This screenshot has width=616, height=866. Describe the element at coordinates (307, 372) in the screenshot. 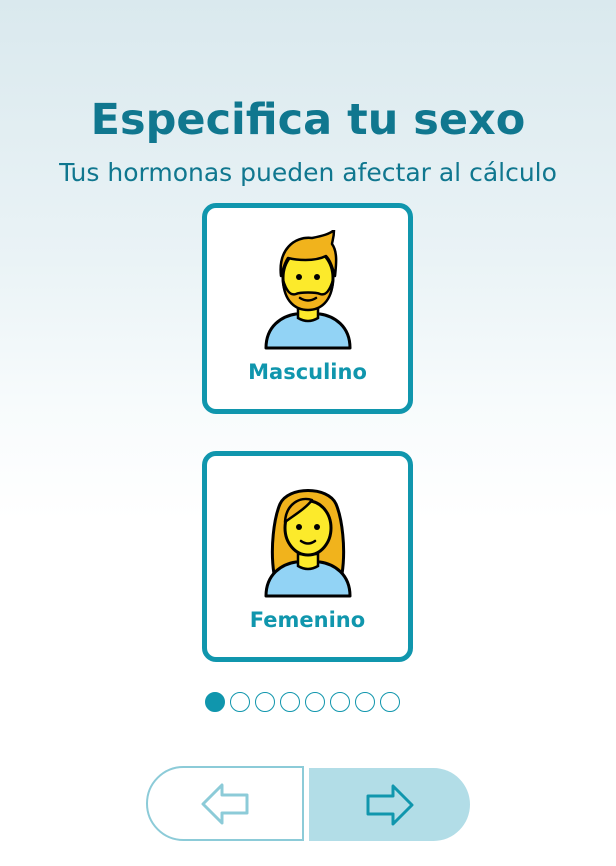

I see `option-male-label: Masculino` at that location.